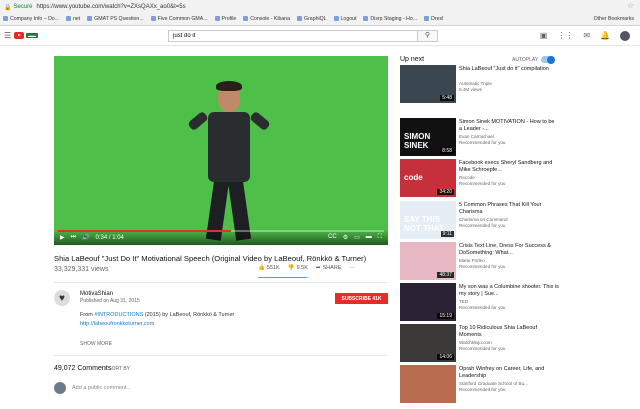 This screenshot has width=640, height=409. What do you see at coordinates (117, 324) in the screenshot?
I see `description-url: http://labeoufronkkoturner.com` at bounding box center [117, 324].